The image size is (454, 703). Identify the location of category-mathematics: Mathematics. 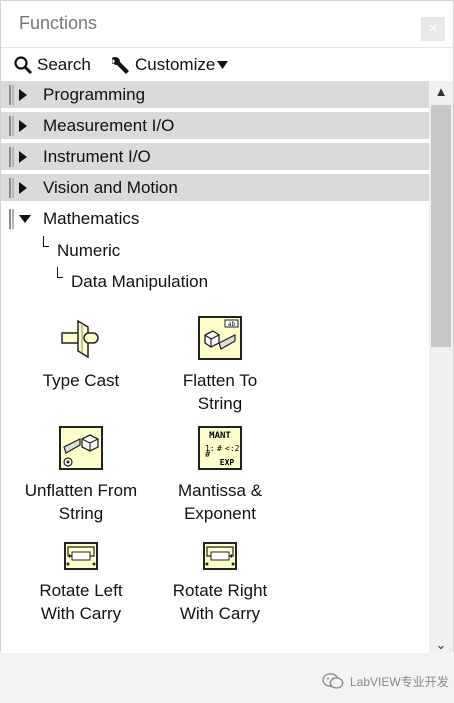
(215, 219).